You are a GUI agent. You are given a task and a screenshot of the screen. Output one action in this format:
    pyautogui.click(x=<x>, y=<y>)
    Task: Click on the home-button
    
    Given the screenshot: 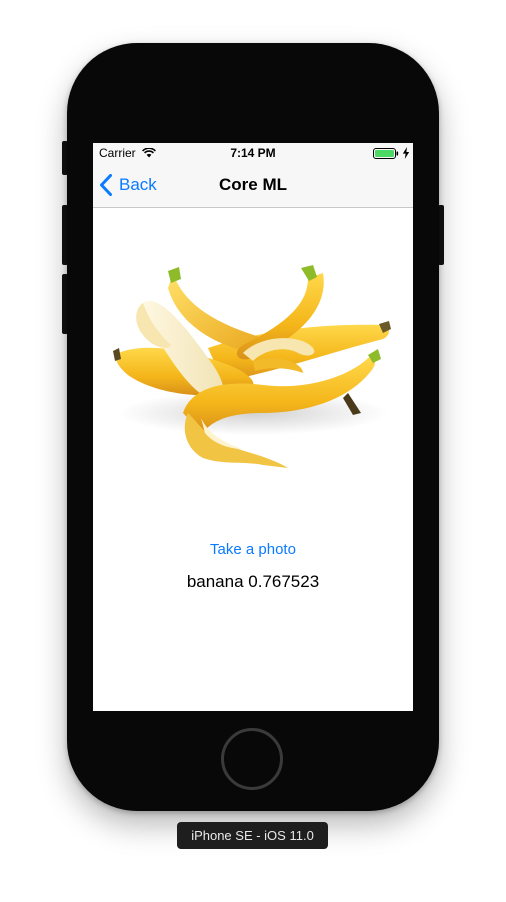 What is the action you would take?
    pyautogui.click(x=252, y=759)
    